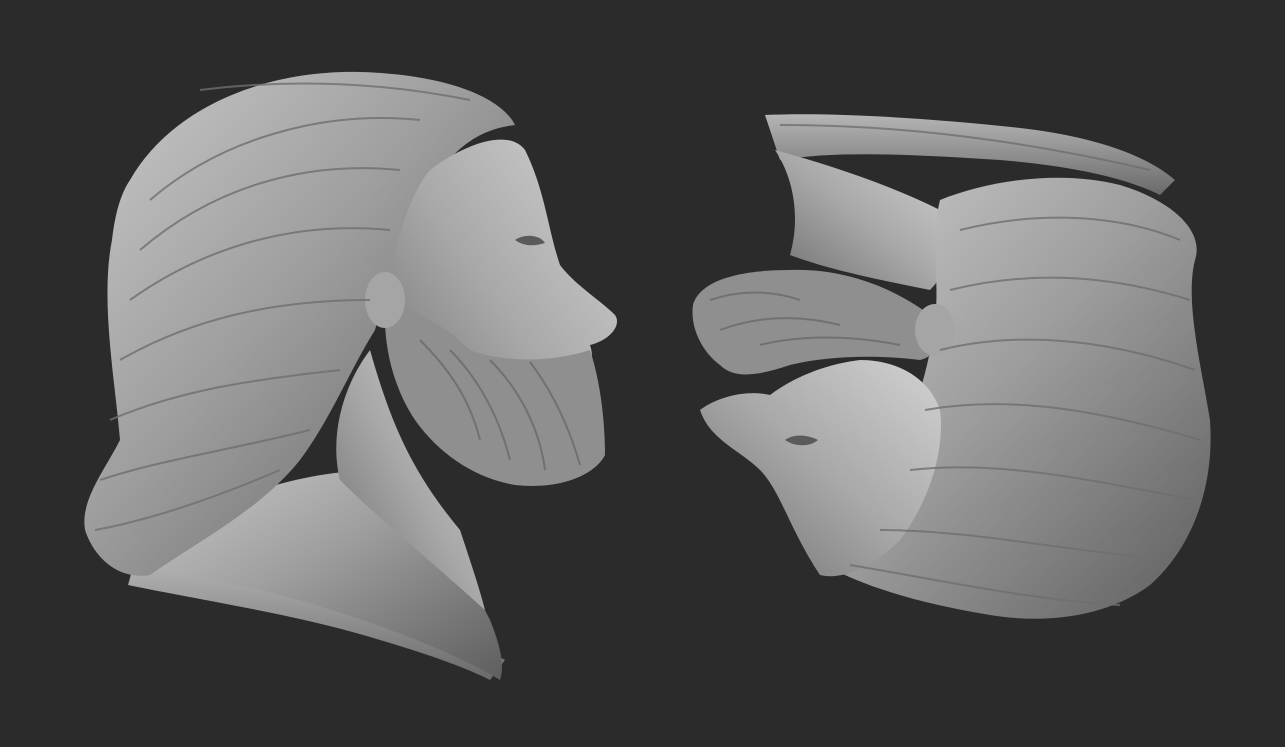 The image size is (1285, 747). What do you see at coordinates (815, 322) in the screenshot?
I see `flipped-beard` at bounding box center [815, 322].